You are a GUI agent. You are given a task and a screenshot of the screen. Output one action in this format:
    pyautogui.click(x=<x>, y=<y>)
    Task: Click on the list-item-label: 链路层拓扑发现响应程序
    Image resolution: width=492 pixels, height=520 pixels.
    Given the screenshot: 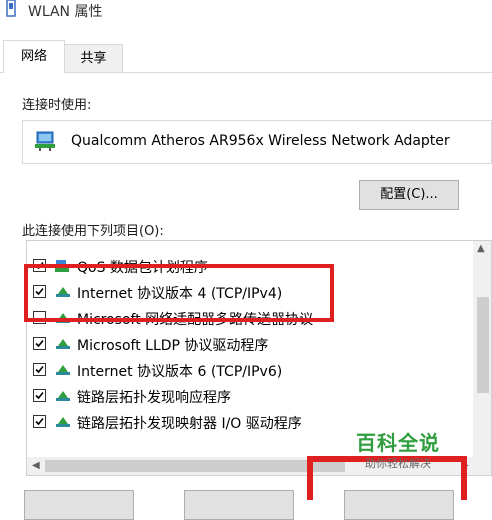 What is the action you would take?
    pyautogui.click(x=154, y=398)
    